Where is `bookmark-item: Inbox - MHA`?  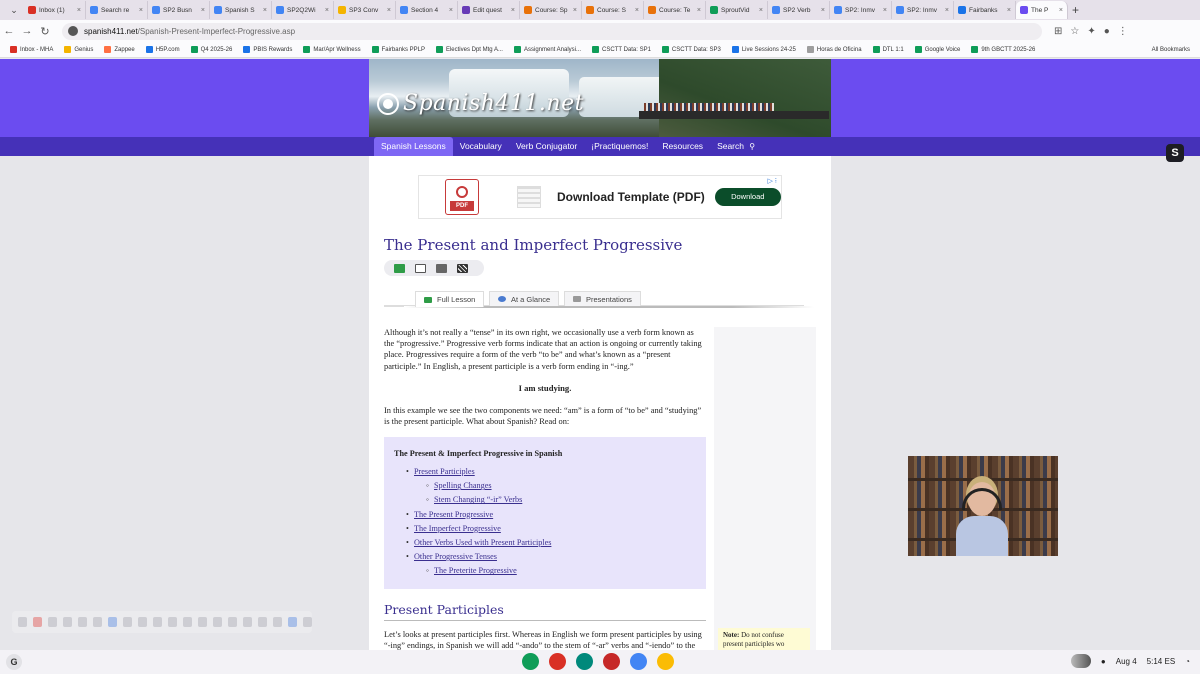 bookmark-item: Inbox - MHA is located at coordinates (31, 49).